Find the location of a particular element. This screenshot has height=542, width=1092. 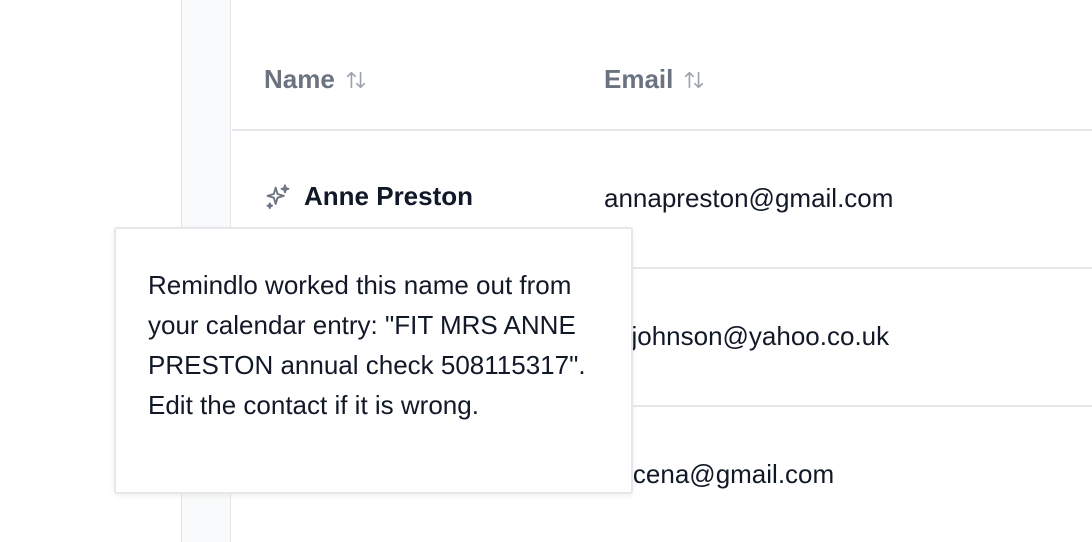

contact-name-cell: Anne Preston is located at coordinates (368, 196).